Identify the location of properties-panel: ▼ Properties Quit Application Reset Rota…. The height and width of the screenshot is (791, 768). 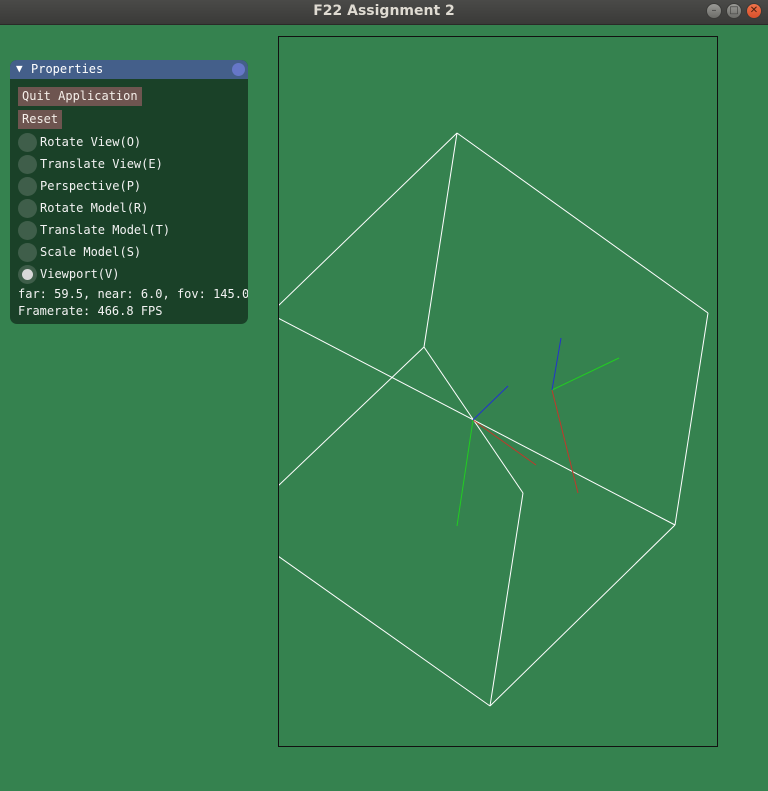
(129, 192).